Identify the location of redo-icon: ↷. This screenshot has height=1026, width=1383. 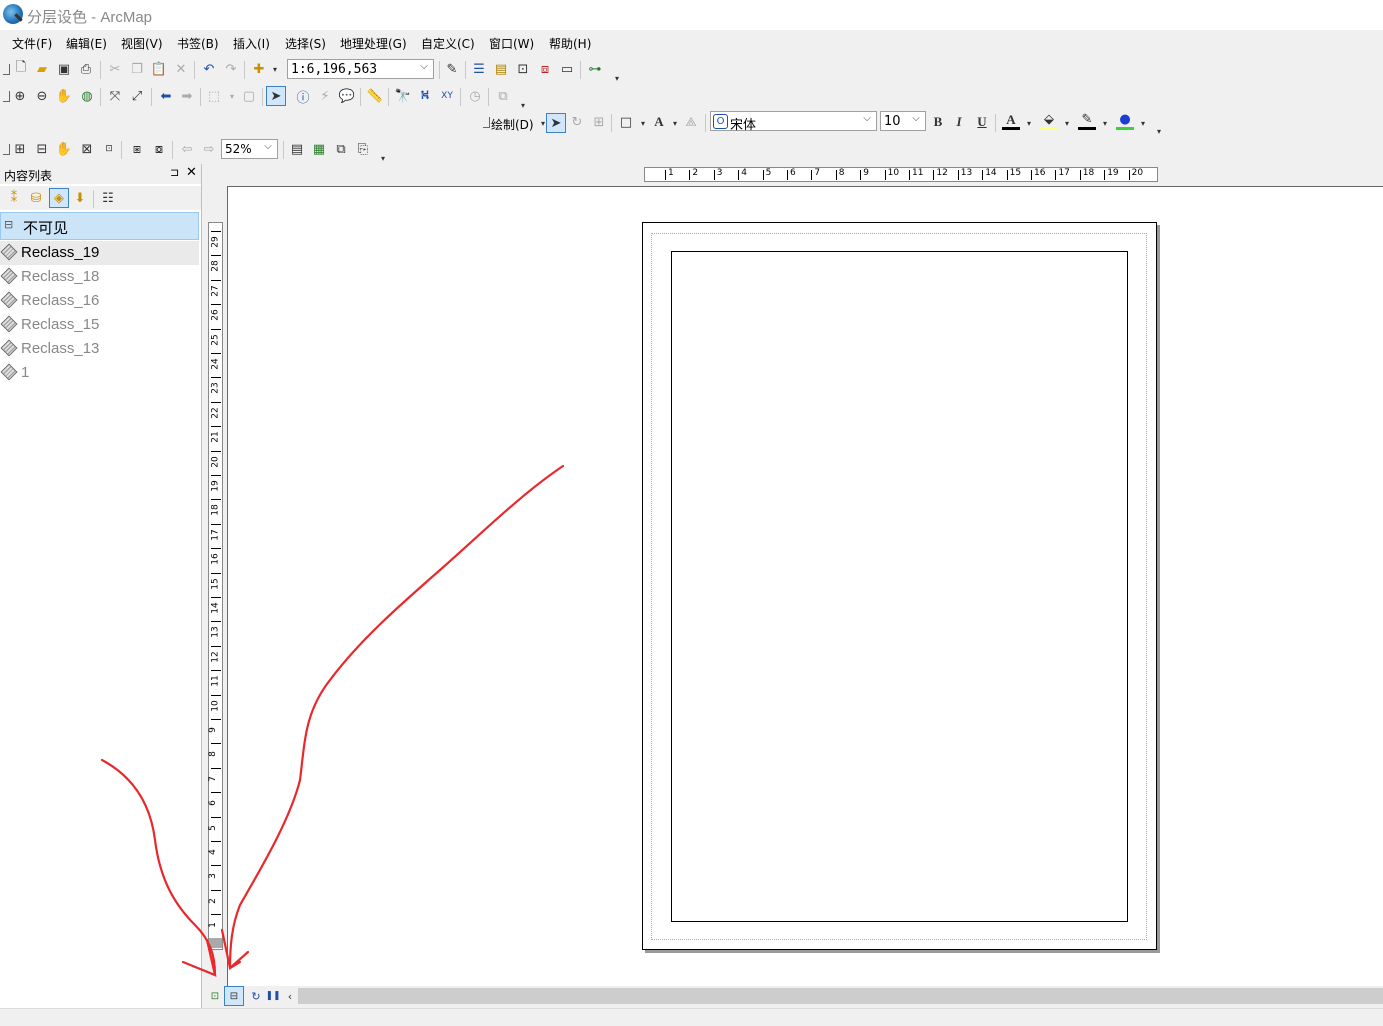
(231, 69).